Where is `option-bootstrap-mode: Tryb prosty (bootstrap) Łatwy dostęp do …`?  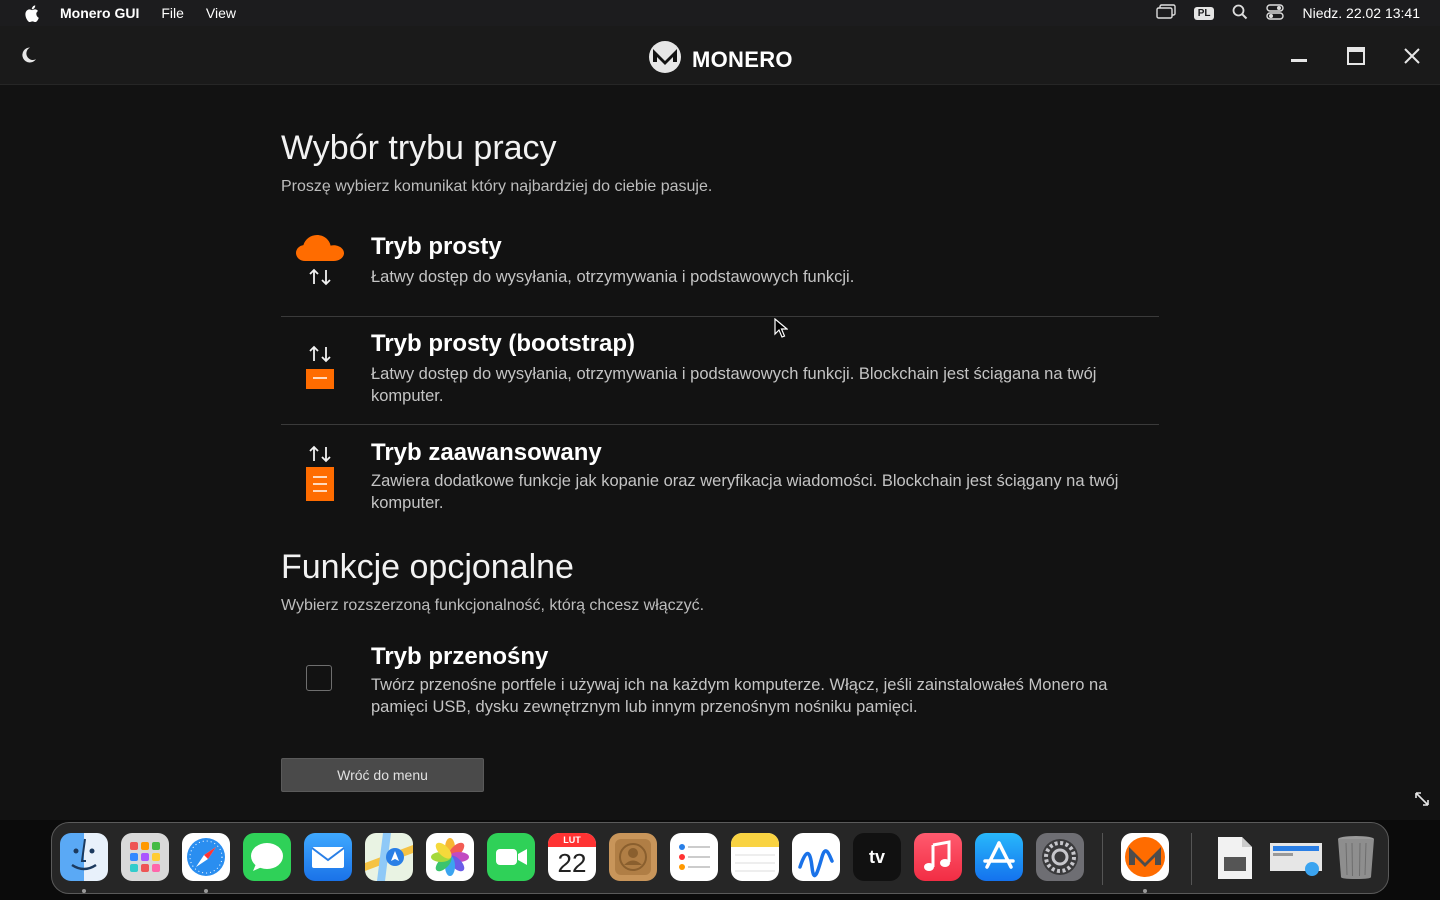 option-bootstrap-mode: Tryb prosty (bootstrap) Łatwy dostęp do … is located at coordinates (720, 373).